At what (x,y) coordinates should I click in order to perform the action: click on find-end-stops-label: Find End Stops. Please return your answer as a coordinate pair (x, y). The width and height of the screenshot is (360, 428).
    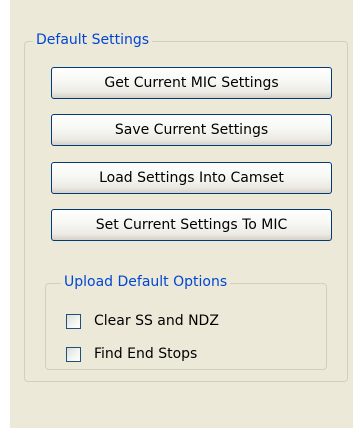
    Looking at the image, I should click on (146, 354).